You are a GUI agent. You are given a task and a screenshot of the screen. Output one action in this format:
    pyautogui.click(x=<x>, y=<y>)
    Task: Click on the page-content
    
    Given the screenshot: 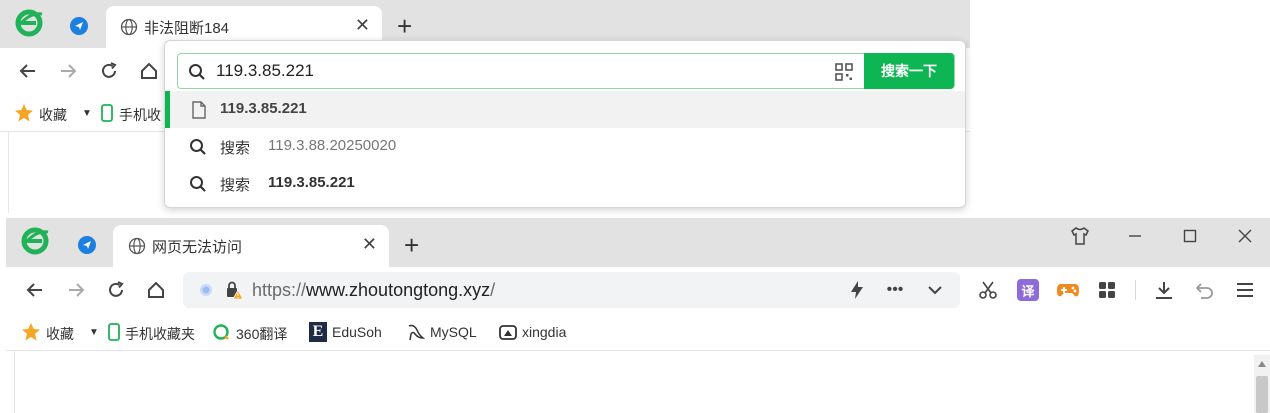 What is the action you would take?
    pyautogui.click(x=636, y=382)
    